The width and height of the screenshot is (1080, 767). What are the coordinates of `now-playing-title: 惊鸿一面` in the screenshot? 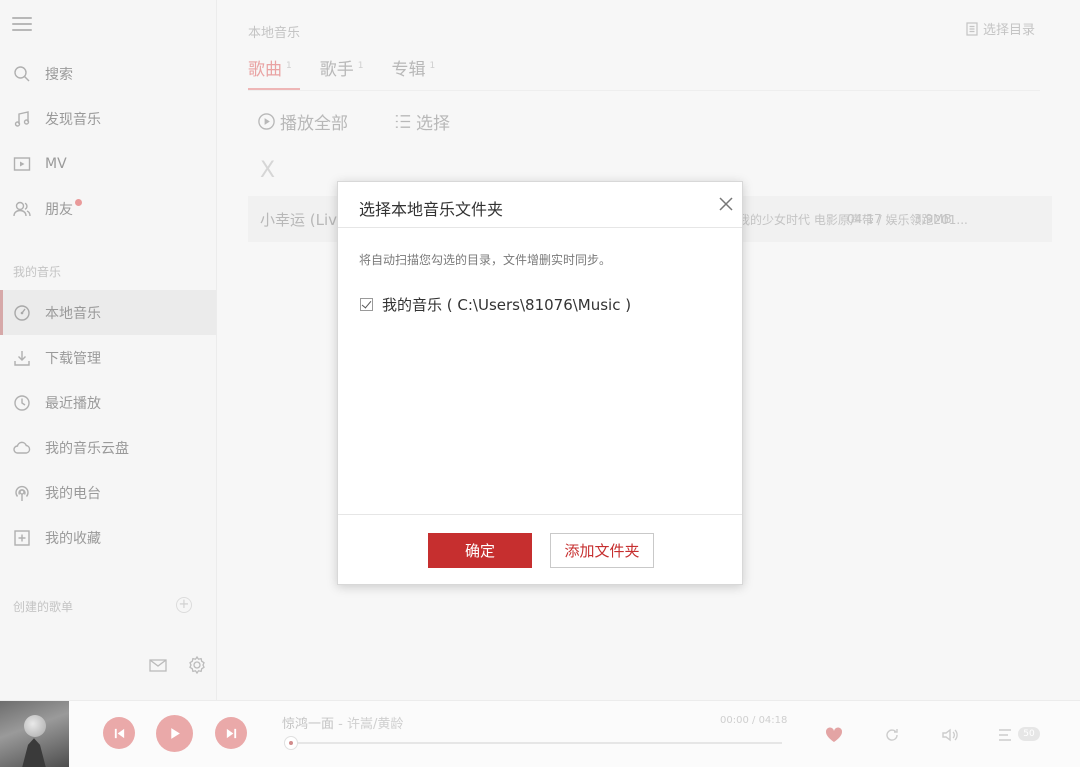 It's located at (308, 724).